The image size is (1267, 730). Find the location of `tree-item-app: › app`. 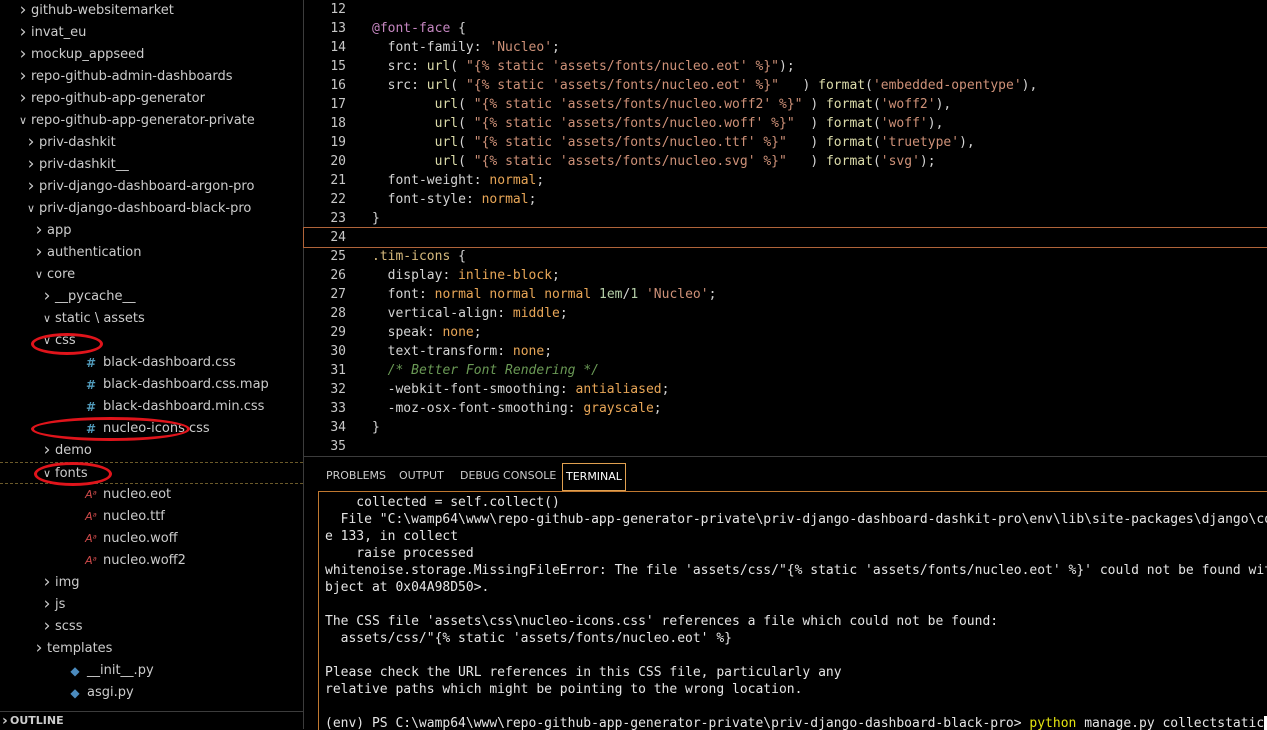

tree-item-app: › app is located at coordinates (151, 231).